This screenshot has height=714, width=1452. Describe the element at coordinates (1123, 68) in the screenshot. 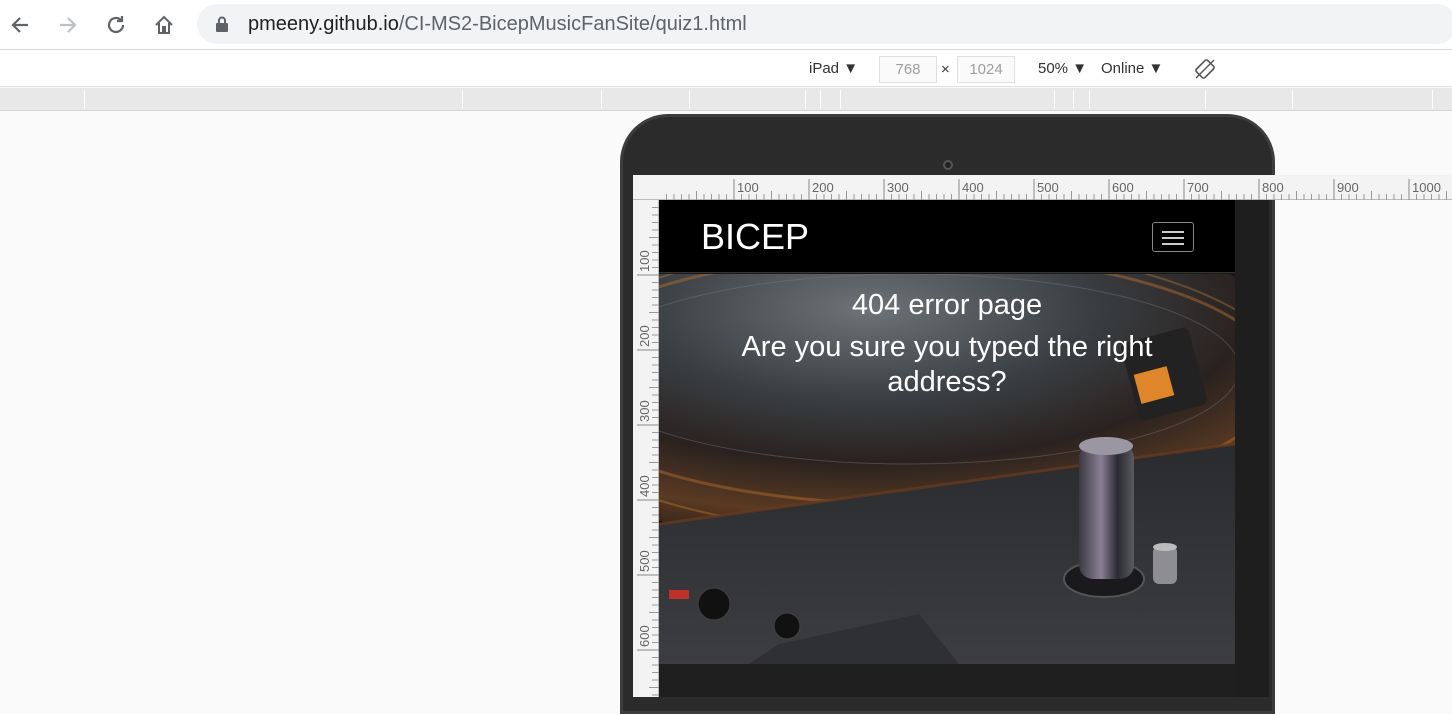

I see `network-value: Online` at that location.